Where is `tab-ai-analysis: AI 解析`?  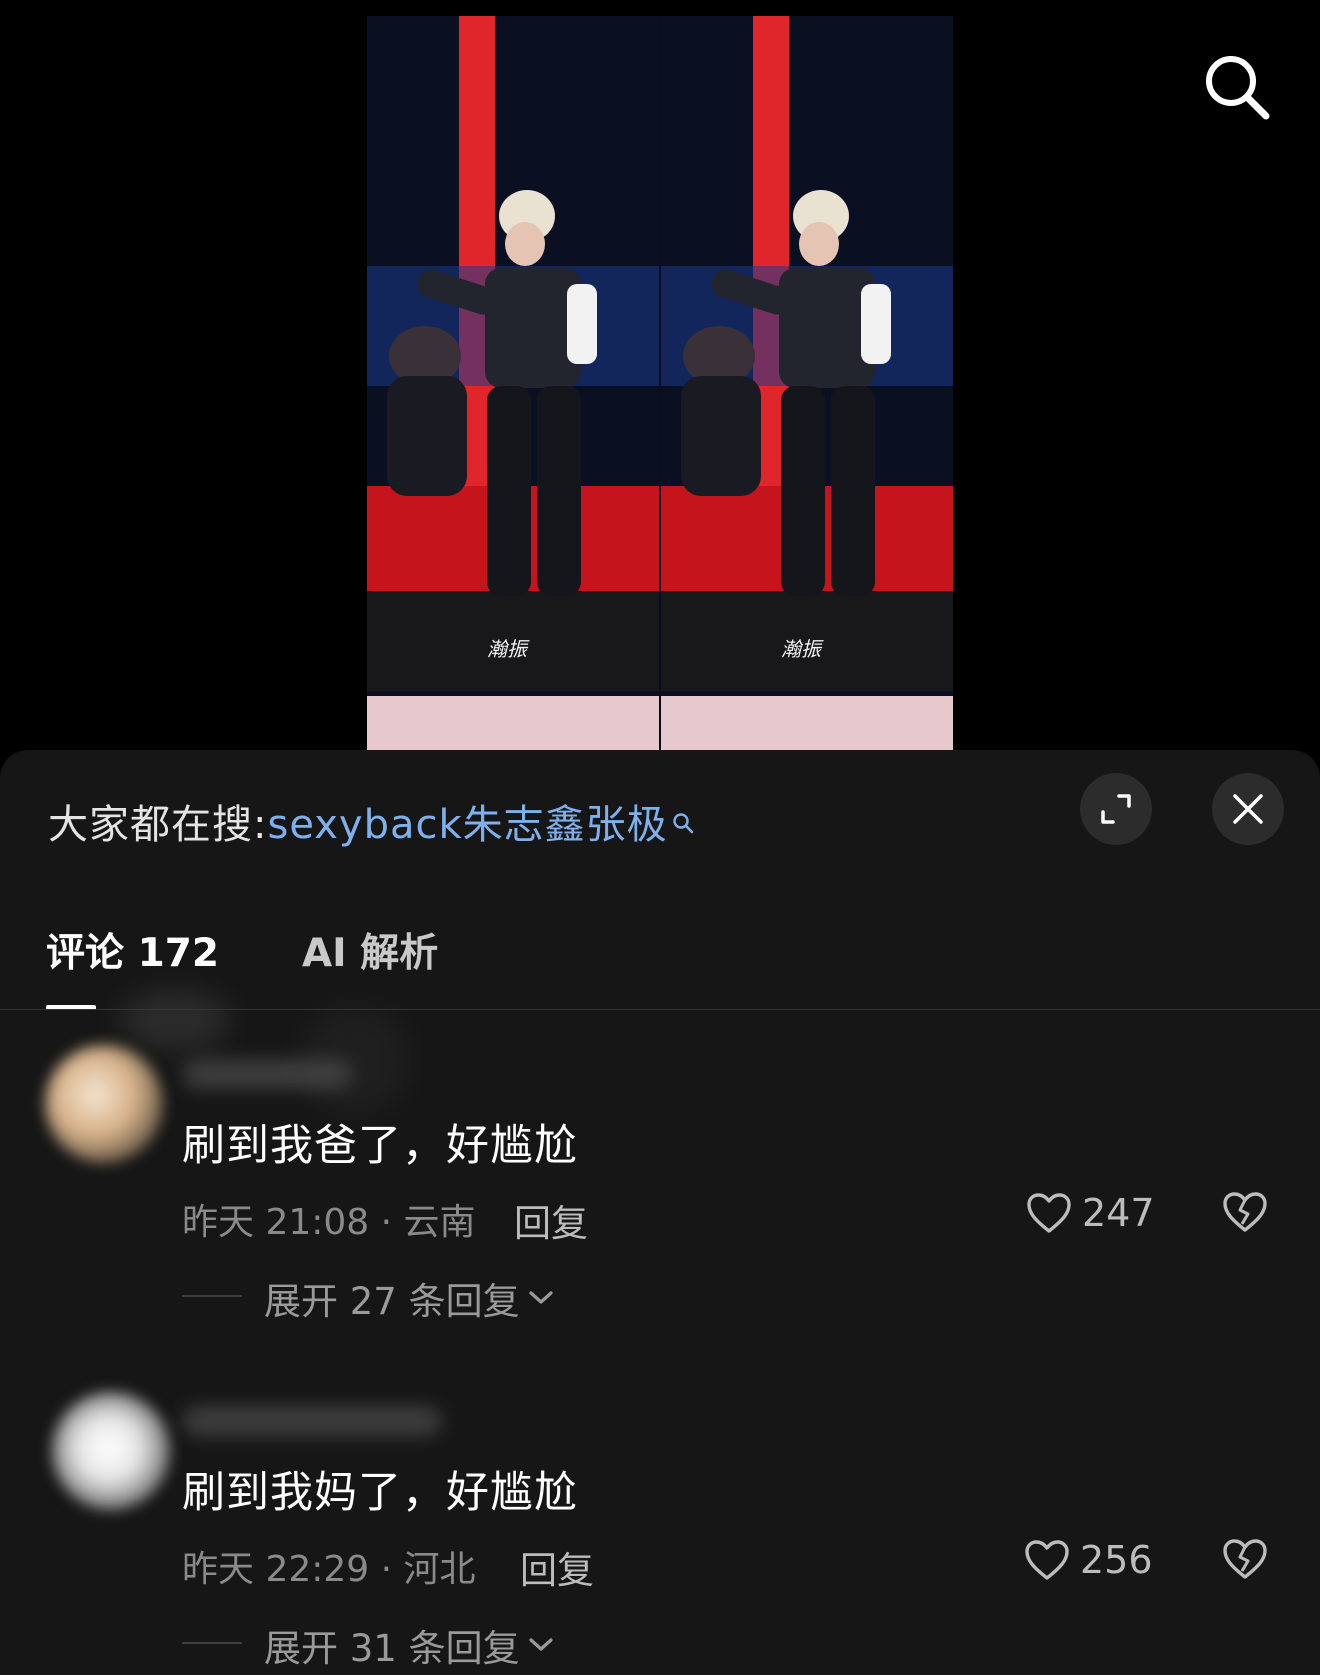
tab-ai-analysis: AI 解析 is located at coordinates (370, 950).